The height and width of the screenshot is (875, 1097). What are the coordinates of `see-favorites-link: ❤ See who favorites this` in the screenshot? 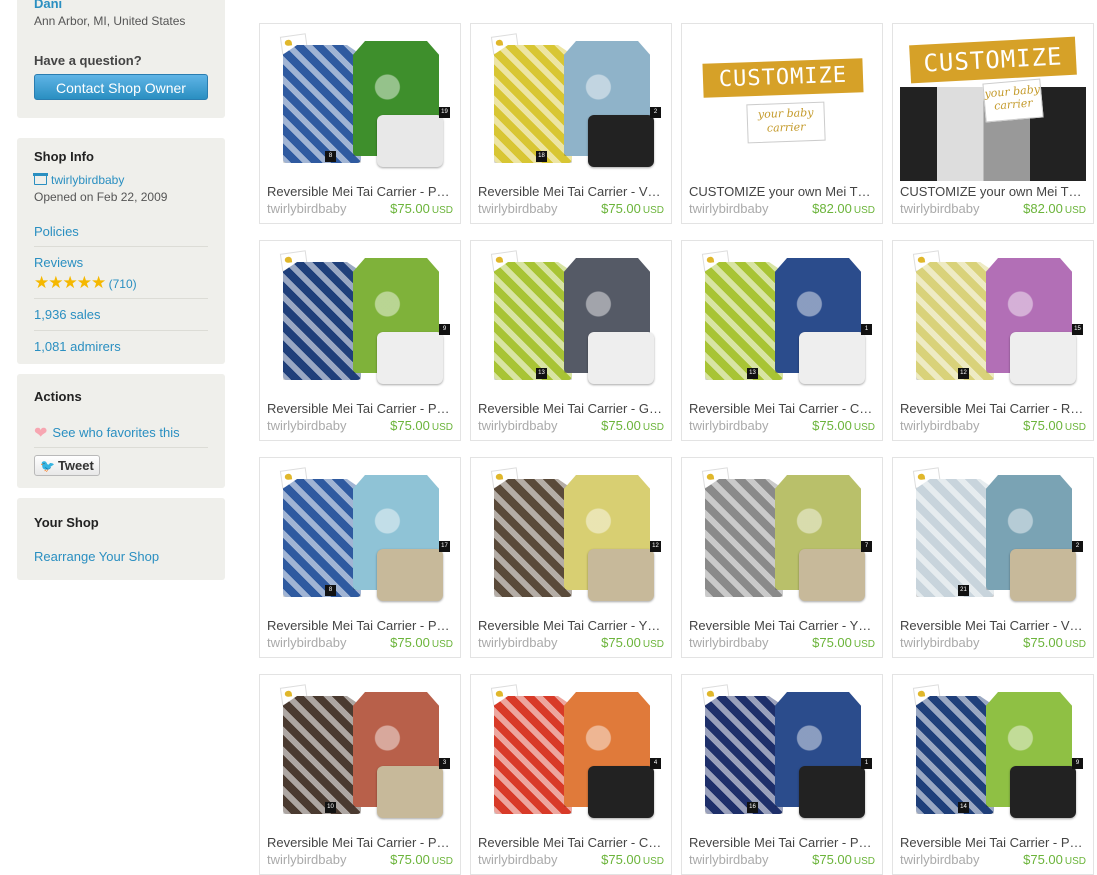 It's located at (107, 433).